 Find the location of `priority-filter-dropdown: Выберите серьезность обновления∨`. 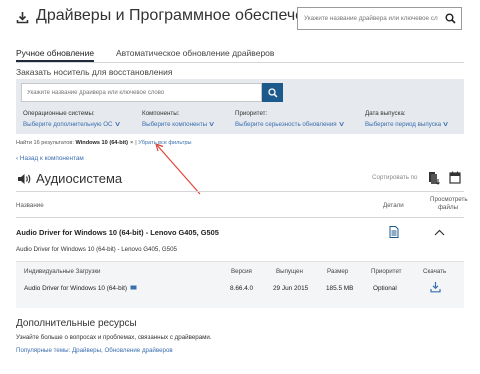

priority-filter-dropdown: Выберите серьезность обновления∨ is located at coordinates (290, 124).